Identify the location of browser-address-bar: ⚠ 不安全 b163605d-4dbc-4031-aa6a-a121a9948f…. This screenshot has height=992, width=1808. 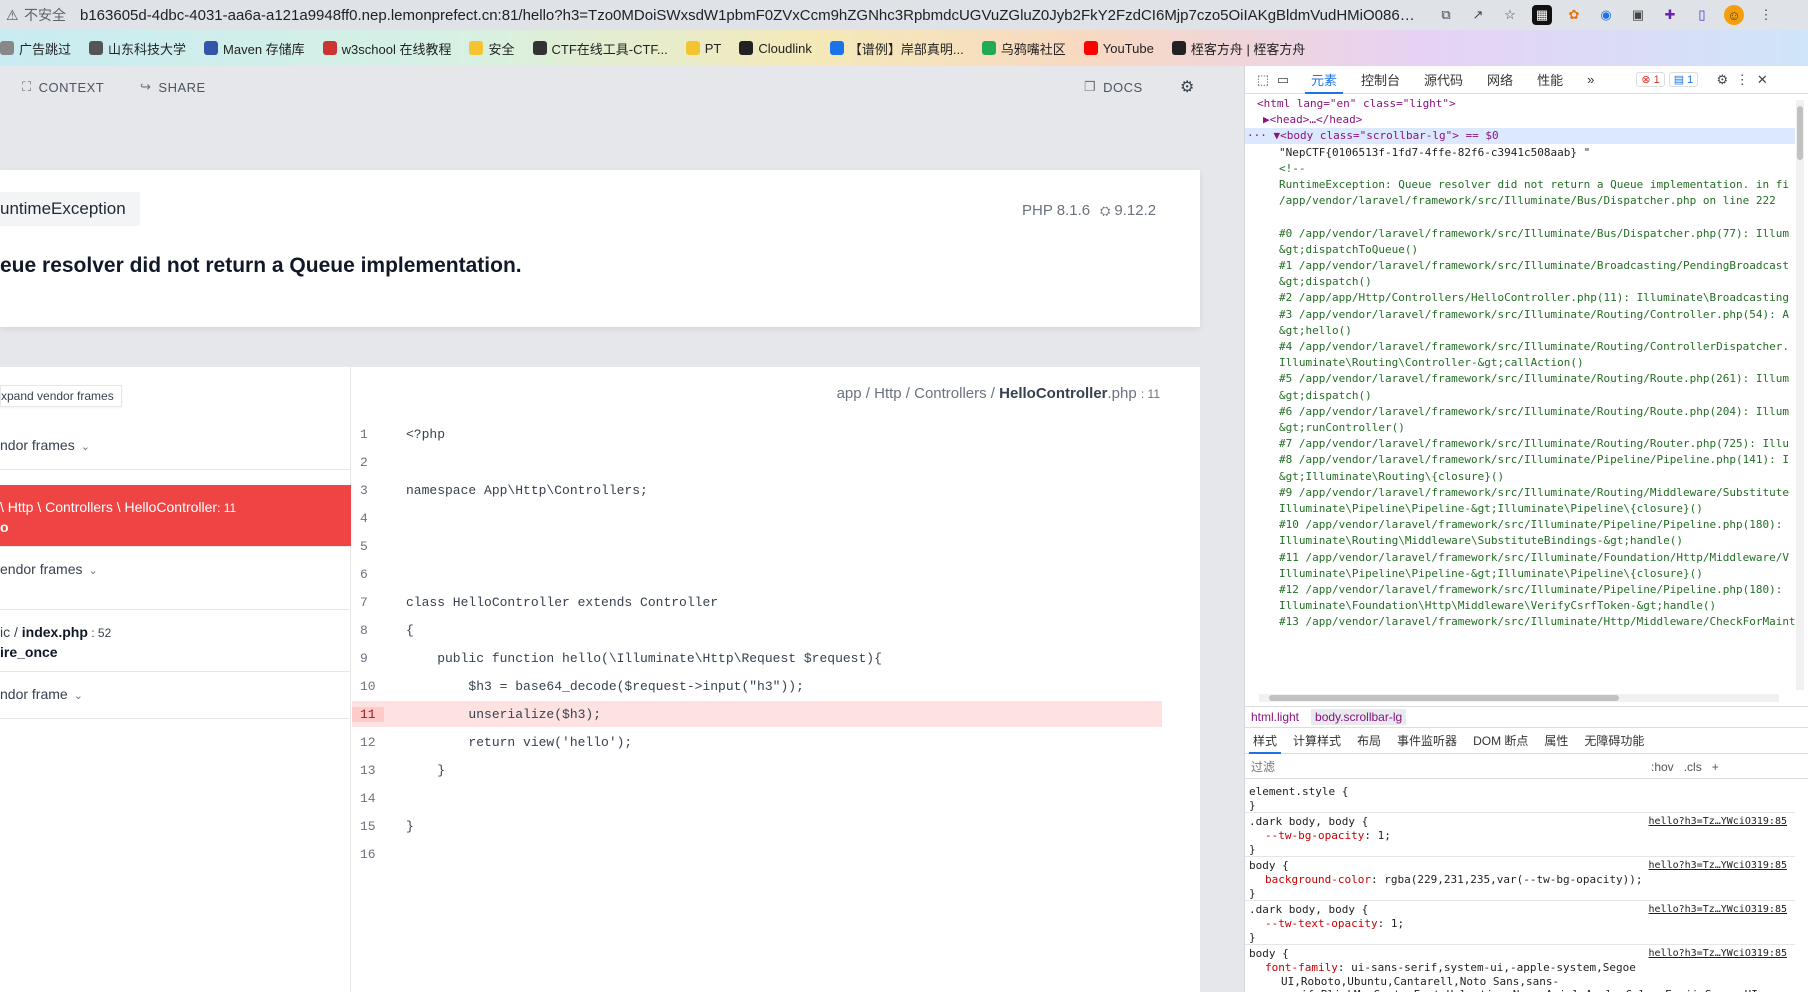
(904, 15).